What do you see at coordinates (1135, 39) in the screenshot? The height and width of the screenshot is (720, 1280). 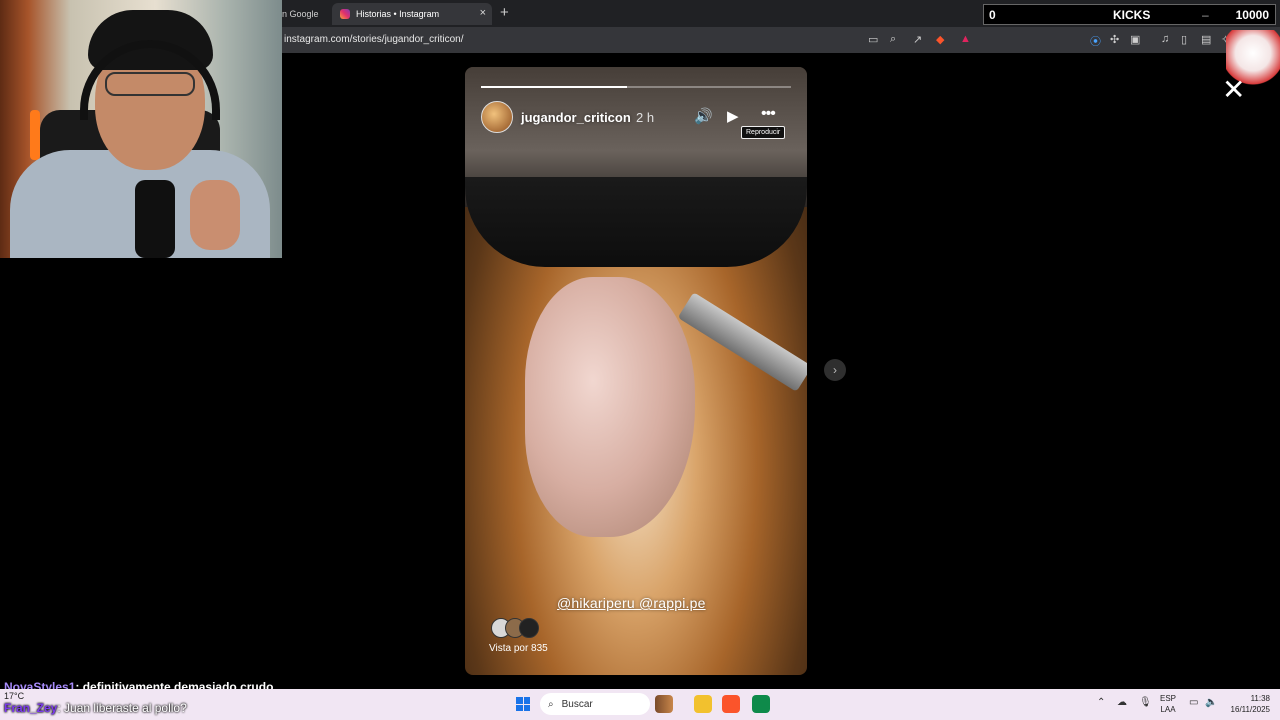 I see `screenshot-icon: ▣` at bounding box center [1135, 39].